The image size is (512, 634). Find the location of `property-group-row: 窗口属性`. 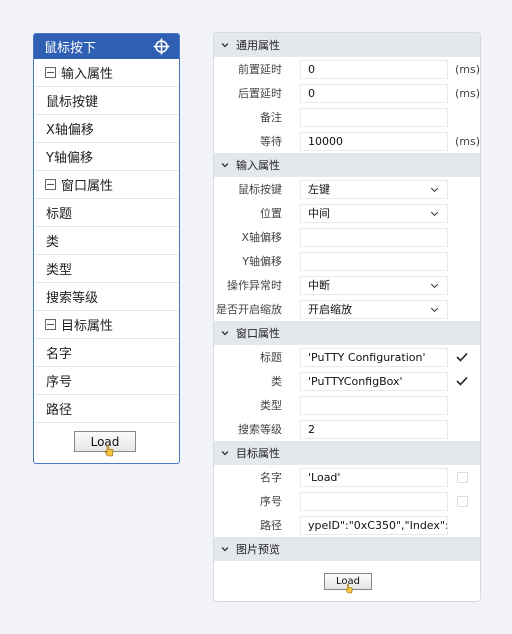

property-group-row: 窗口属性 is located at coordinates (106, 185).